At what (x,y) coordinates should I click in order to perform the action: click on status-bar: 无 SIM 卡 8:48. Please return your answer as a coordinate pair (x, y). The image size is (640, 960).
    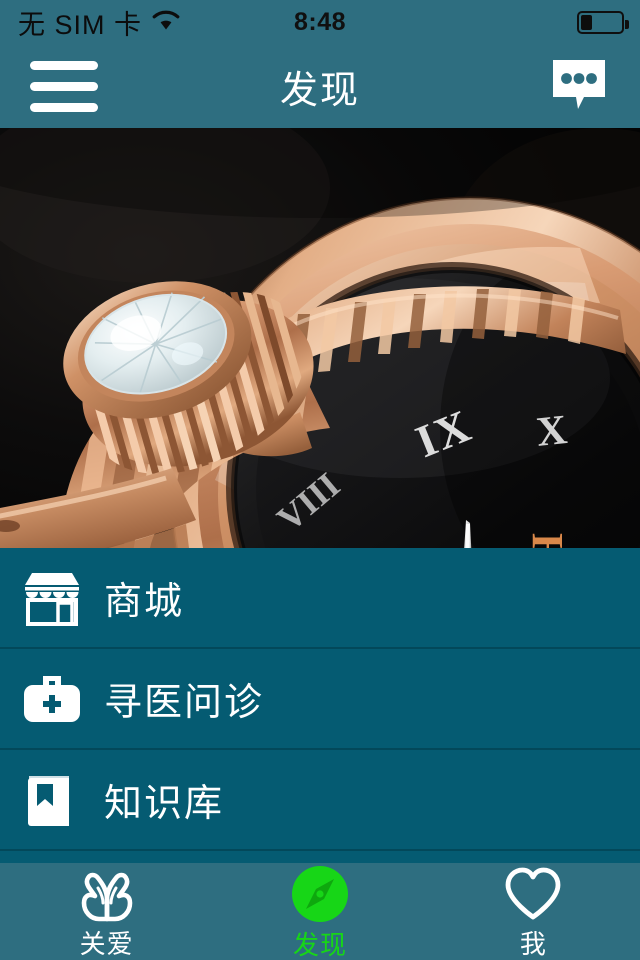
    Looking at the image, I should click on (320, 22).